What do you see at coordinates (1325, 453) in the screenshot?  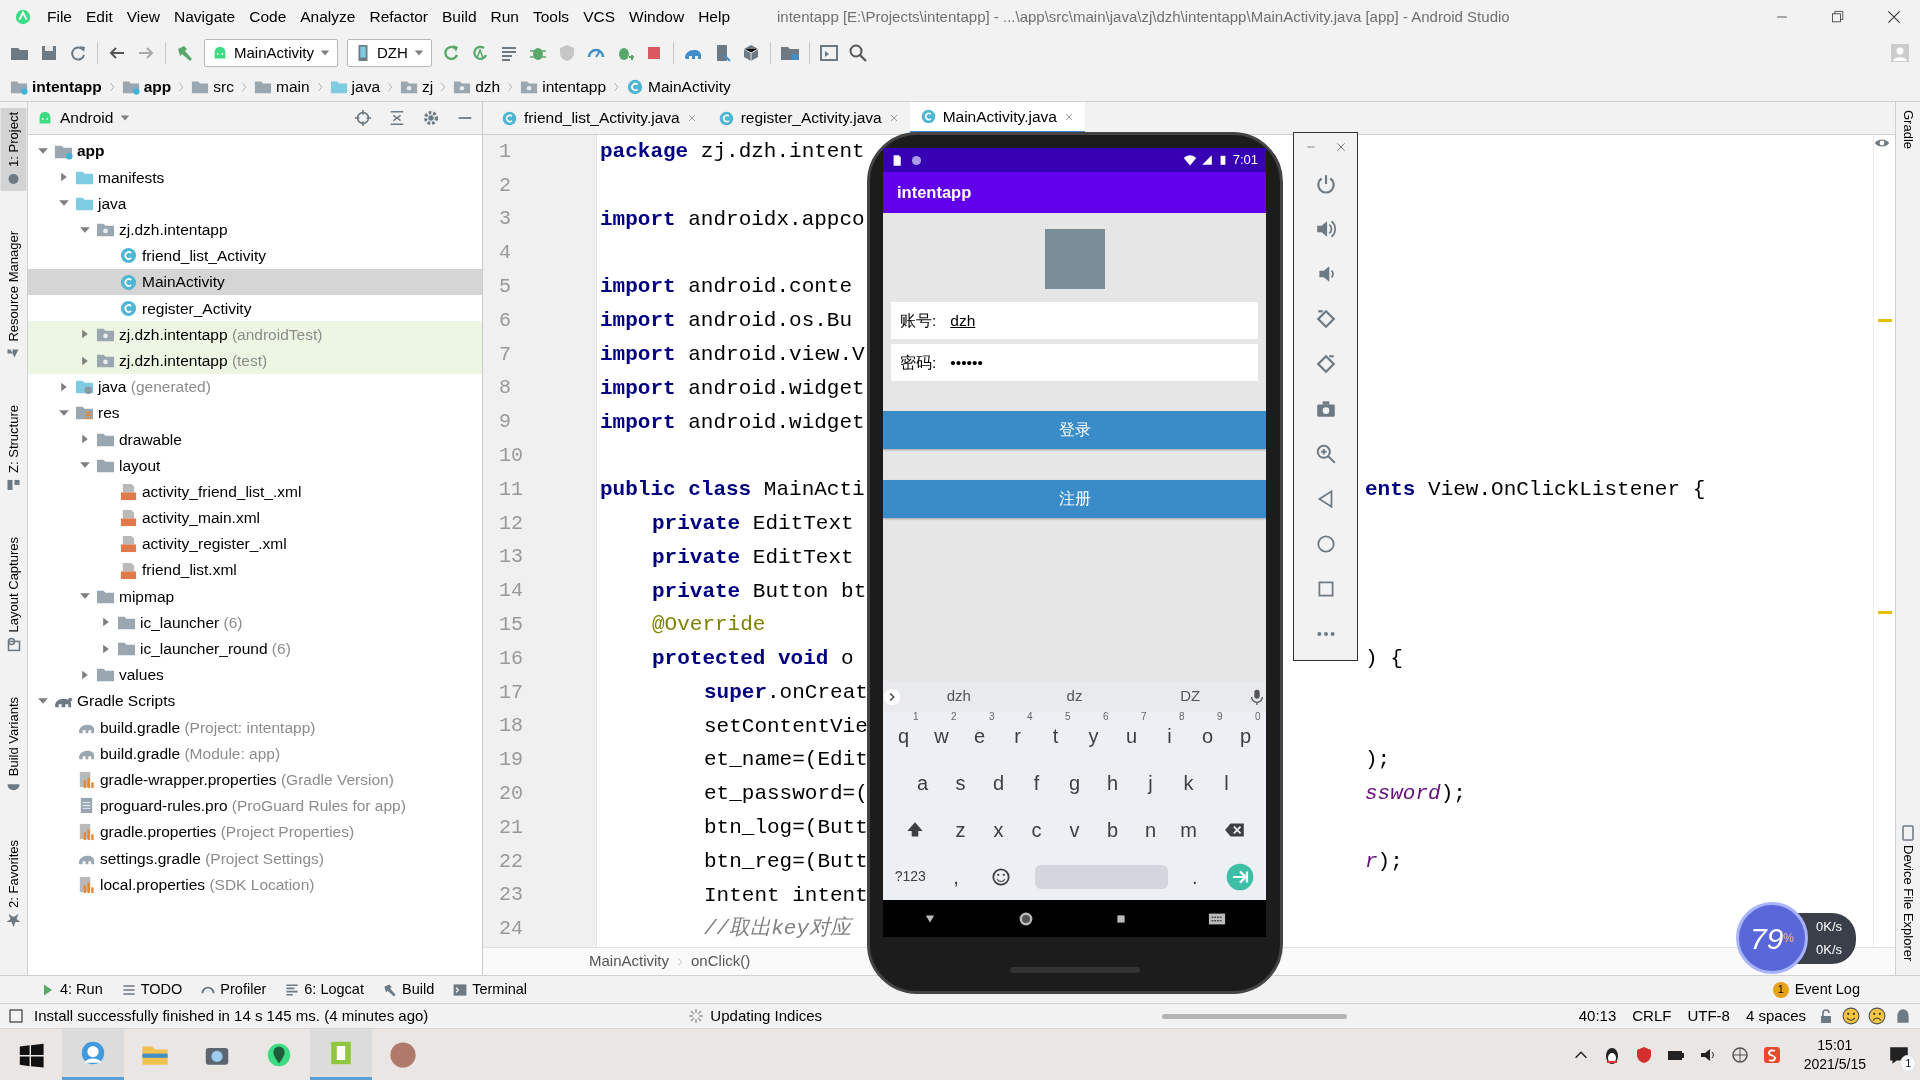 I see `zoom-in-icon` at bounding box center [1325, 453].